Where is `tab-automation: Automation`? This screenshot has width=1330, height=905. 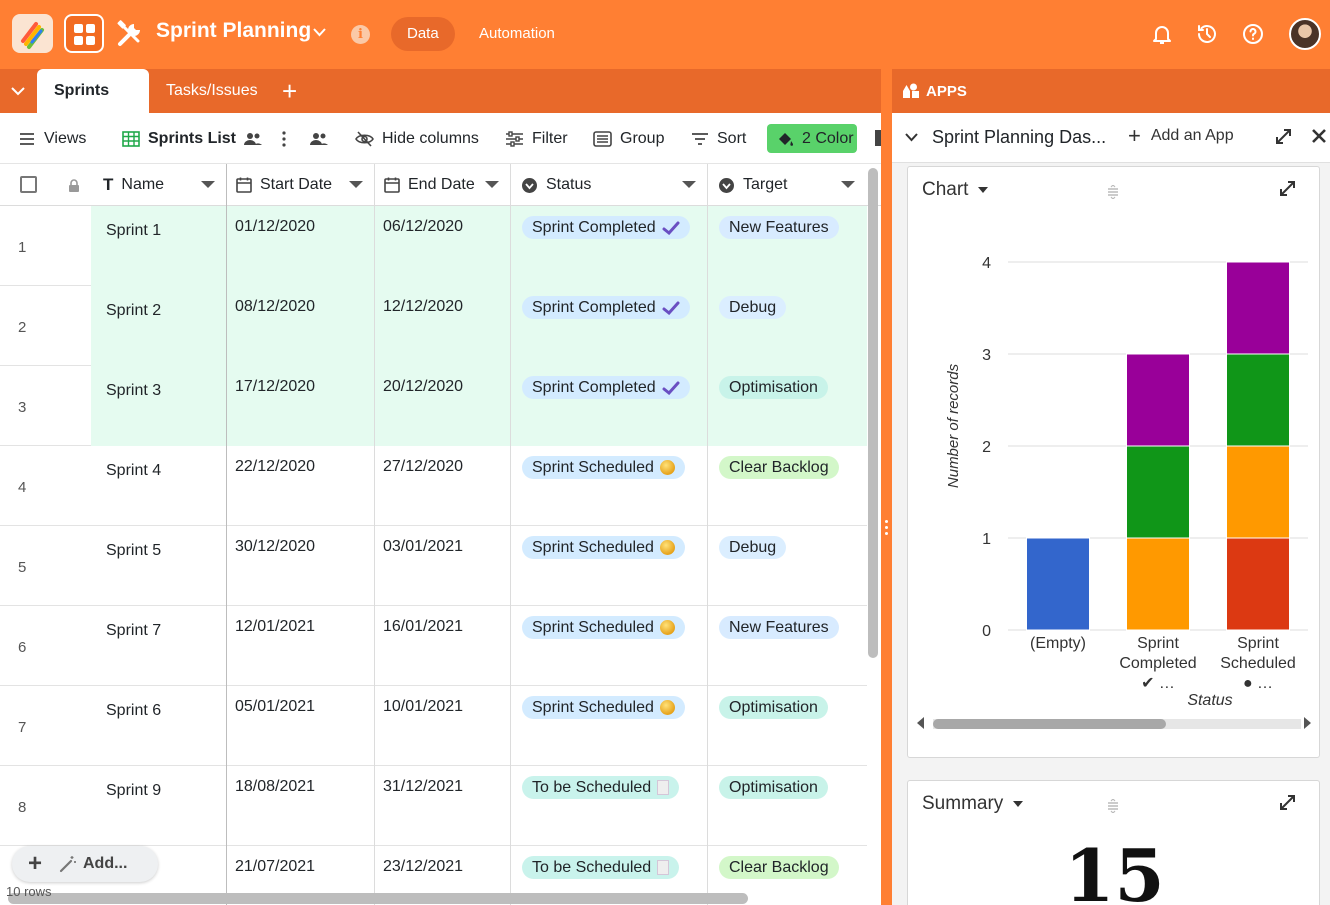 tab-automation: Automation is located at coordinates (517, 34).